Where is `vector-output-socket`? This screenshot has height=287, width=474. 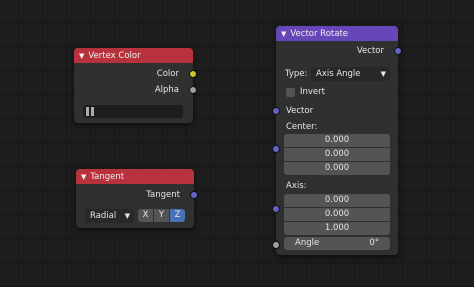 vector-output-socket is located at coordinates (398, 51).